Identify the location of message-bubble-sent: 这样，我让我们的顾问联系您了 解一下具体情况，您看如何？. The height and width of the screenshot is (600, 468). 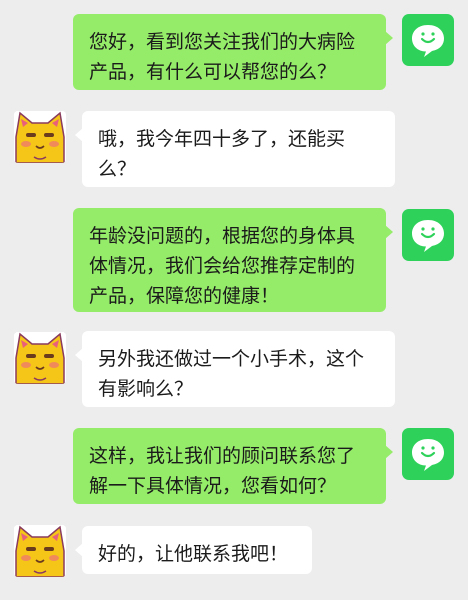
(233, 466).